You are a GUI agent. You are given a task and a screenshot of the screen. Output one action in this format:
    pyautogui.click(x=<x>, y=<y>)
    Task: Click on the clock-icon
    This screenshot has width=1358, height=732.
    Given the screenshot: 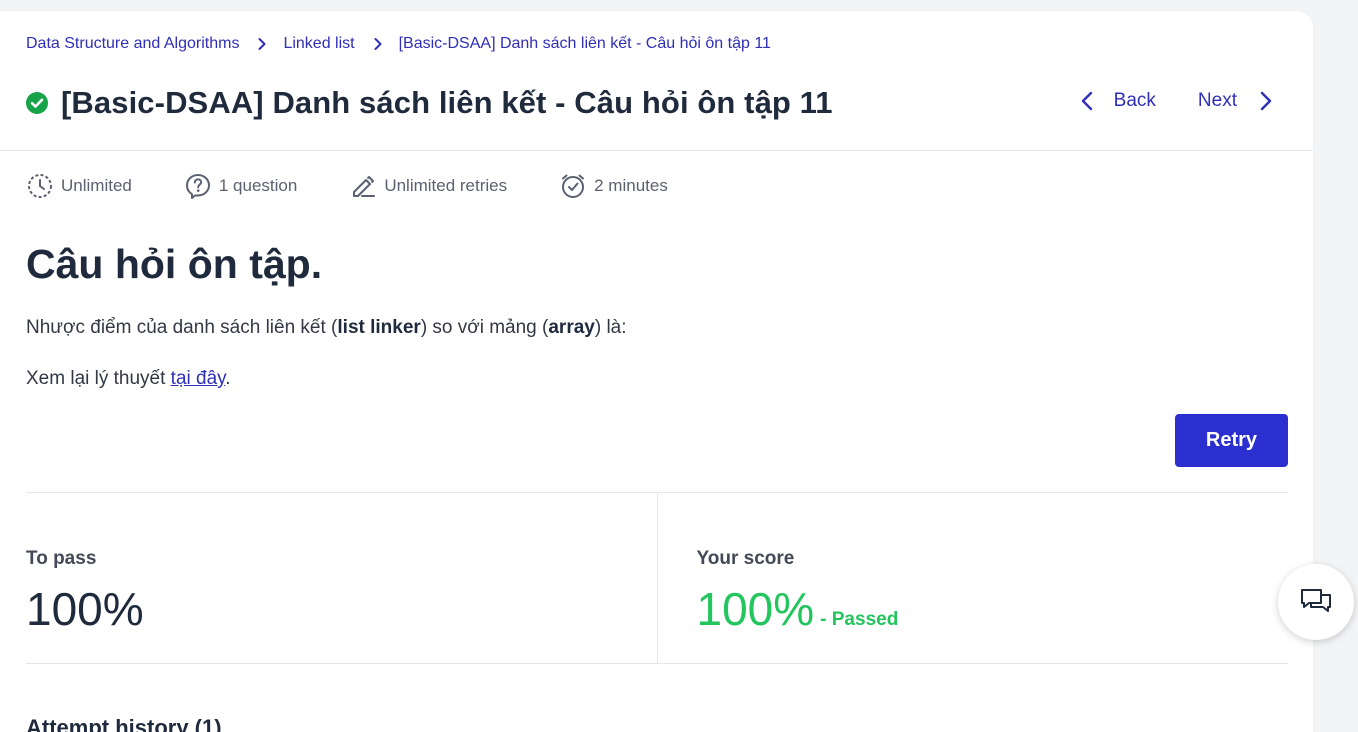 What is the action you would take?
    pyautogui.click(x=40, y=186)
    